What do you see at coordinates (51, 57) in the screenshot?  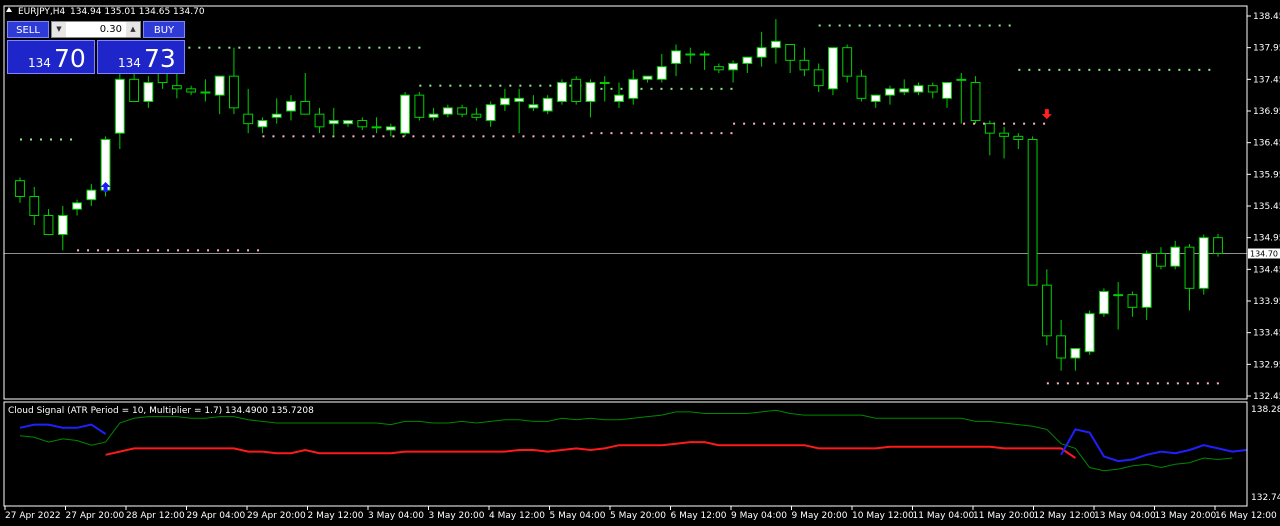 I see `sell-price: 134 70` at bounding box center [51, 57].